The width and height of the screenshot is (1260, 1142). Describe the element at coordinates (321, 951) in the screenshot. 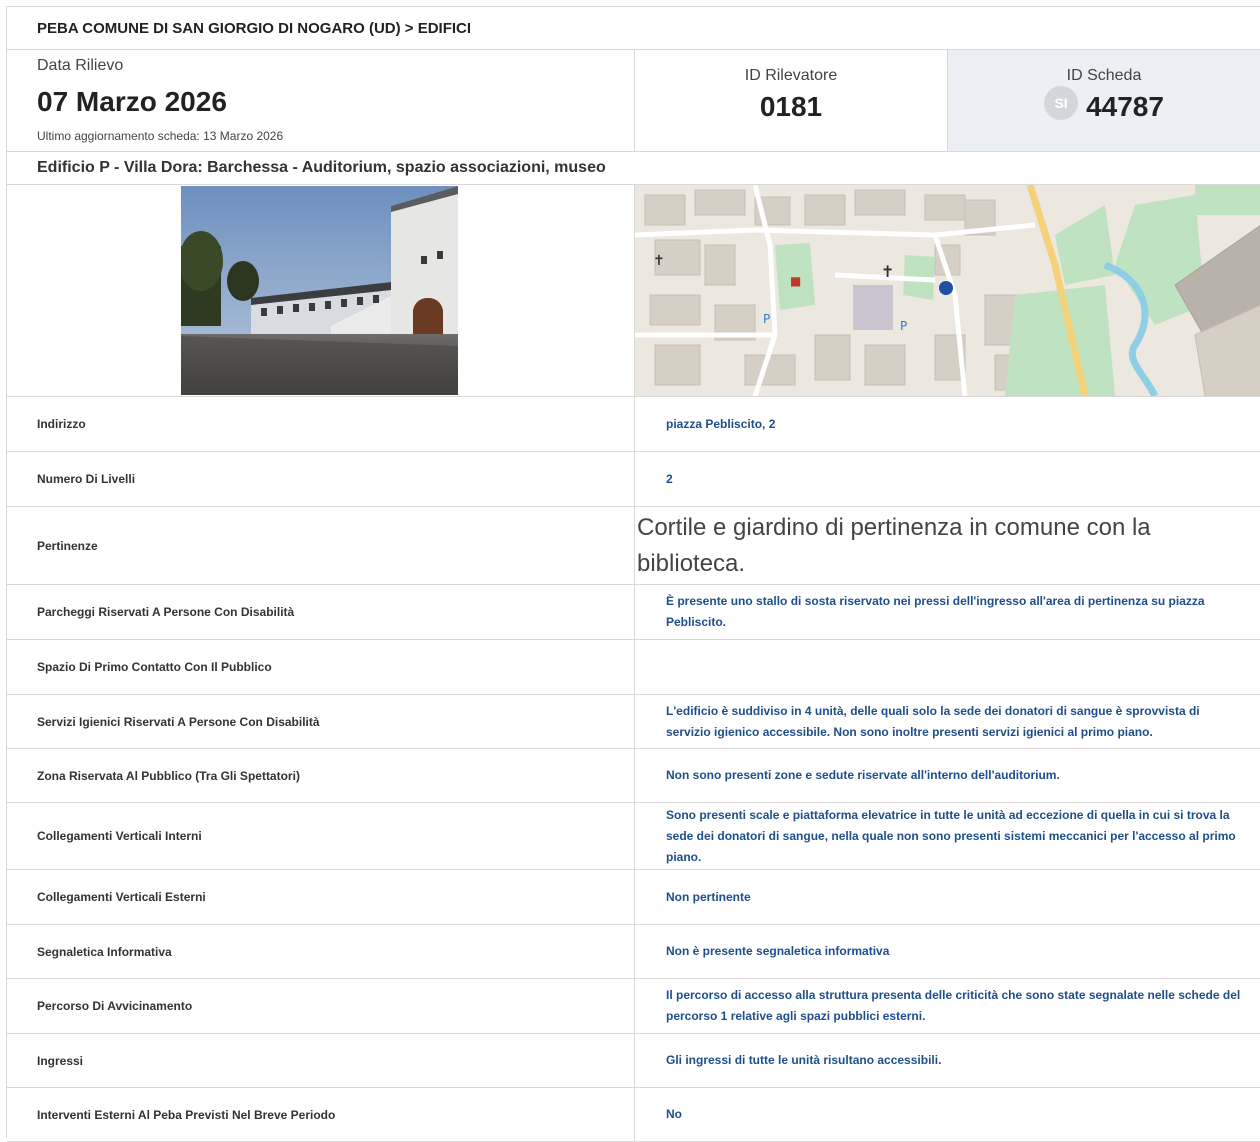

I see `row-key: Segnaletica Informativa` at that location.